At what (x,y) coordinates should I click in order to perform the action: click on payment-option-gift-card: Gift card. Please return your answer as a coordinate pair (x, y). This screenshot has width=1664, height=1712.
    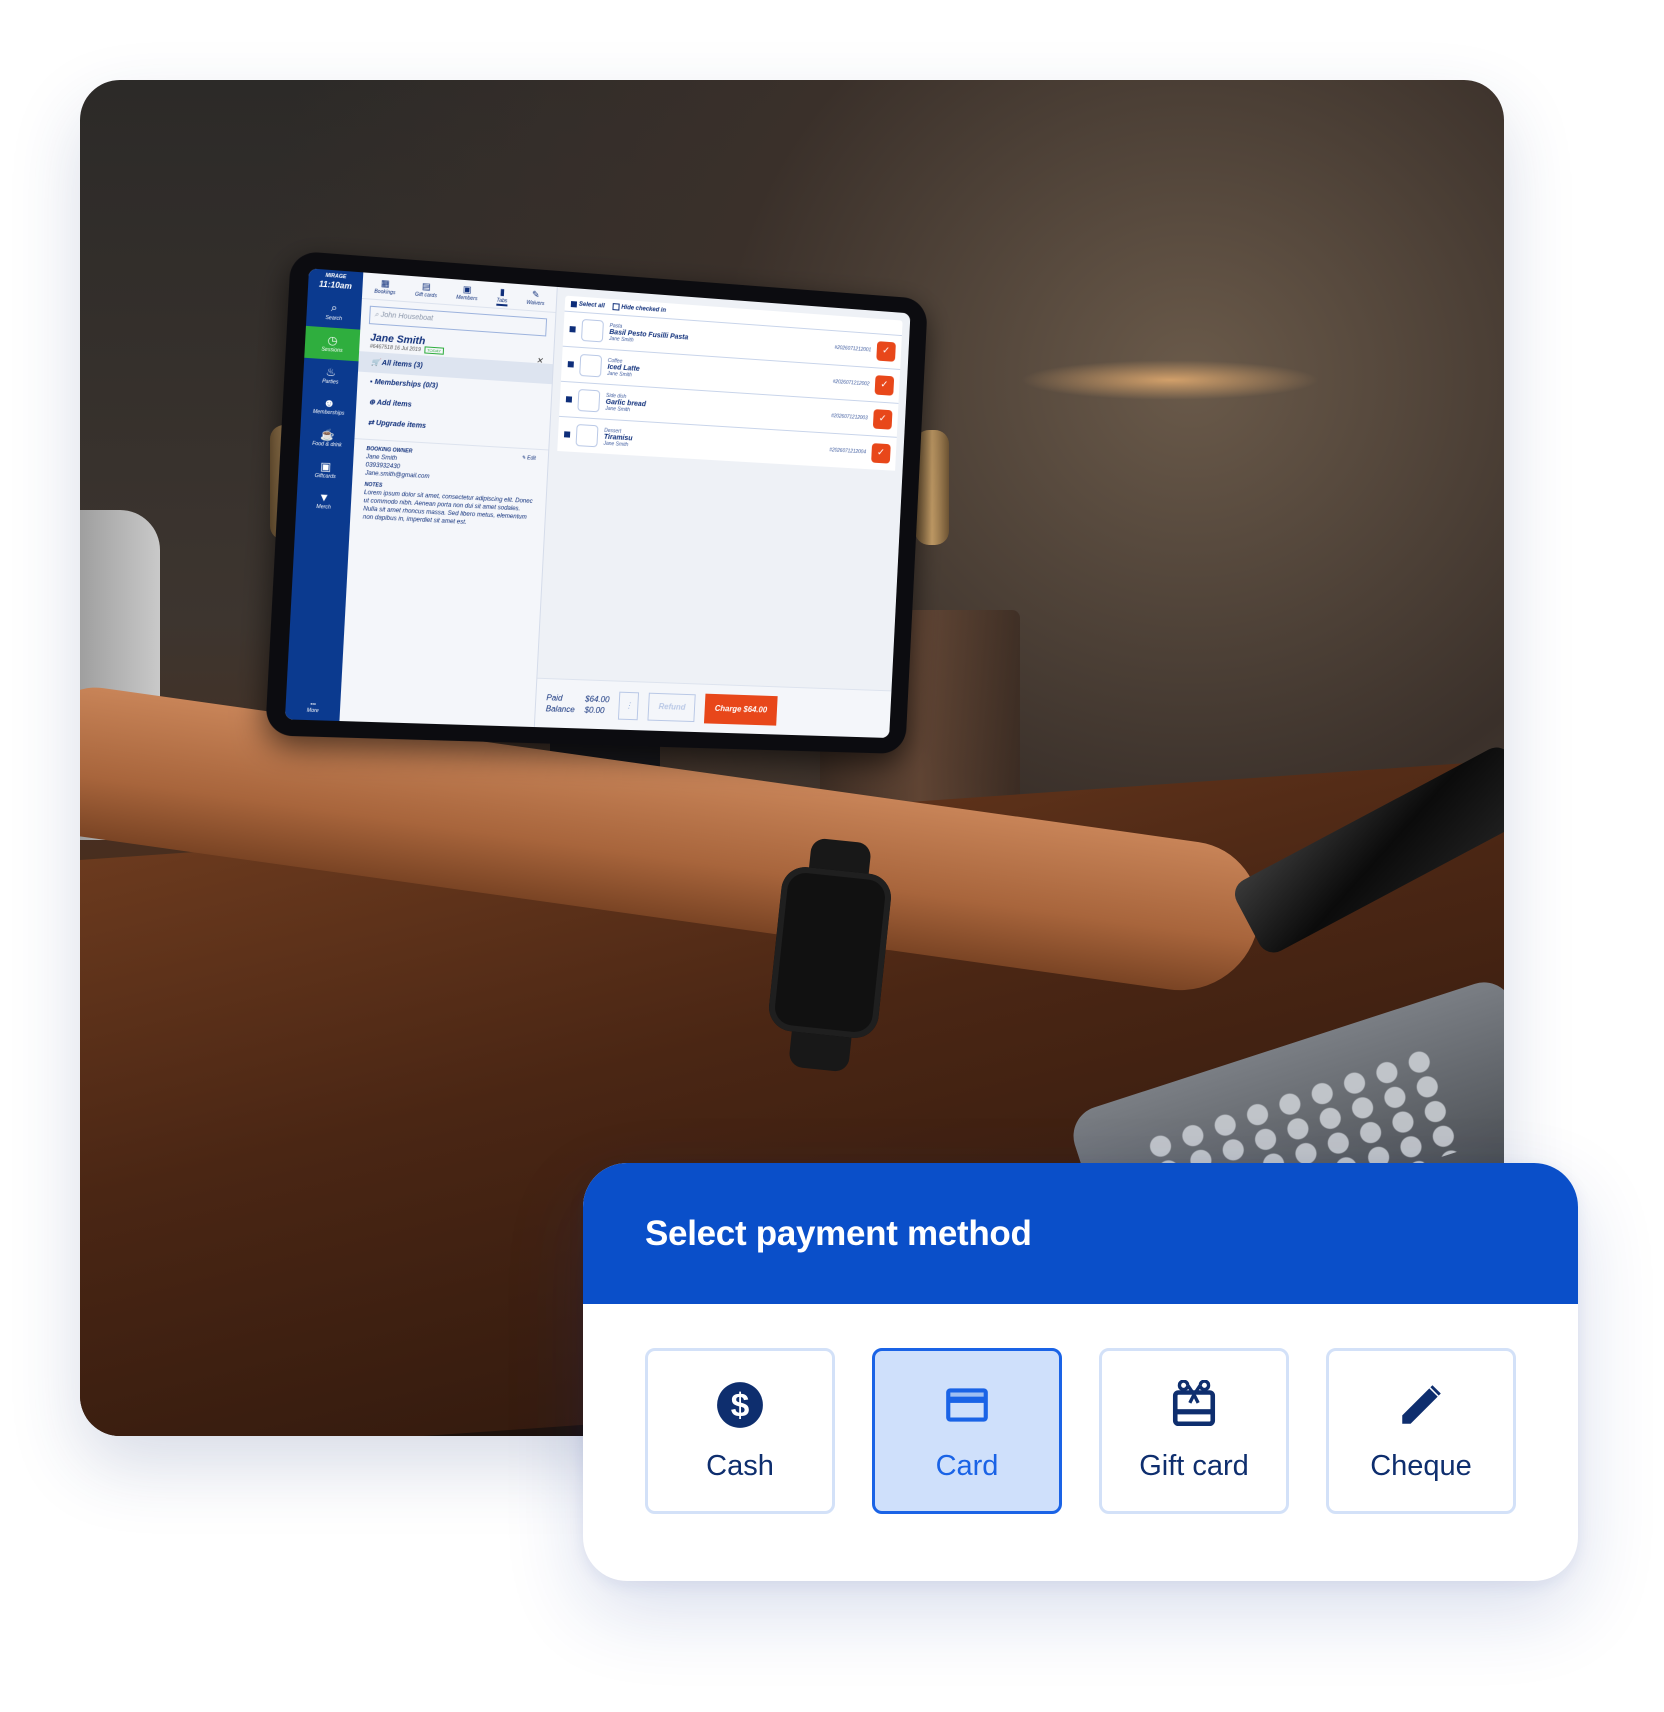
    Looking at the image, I should click on (1194, 1431).